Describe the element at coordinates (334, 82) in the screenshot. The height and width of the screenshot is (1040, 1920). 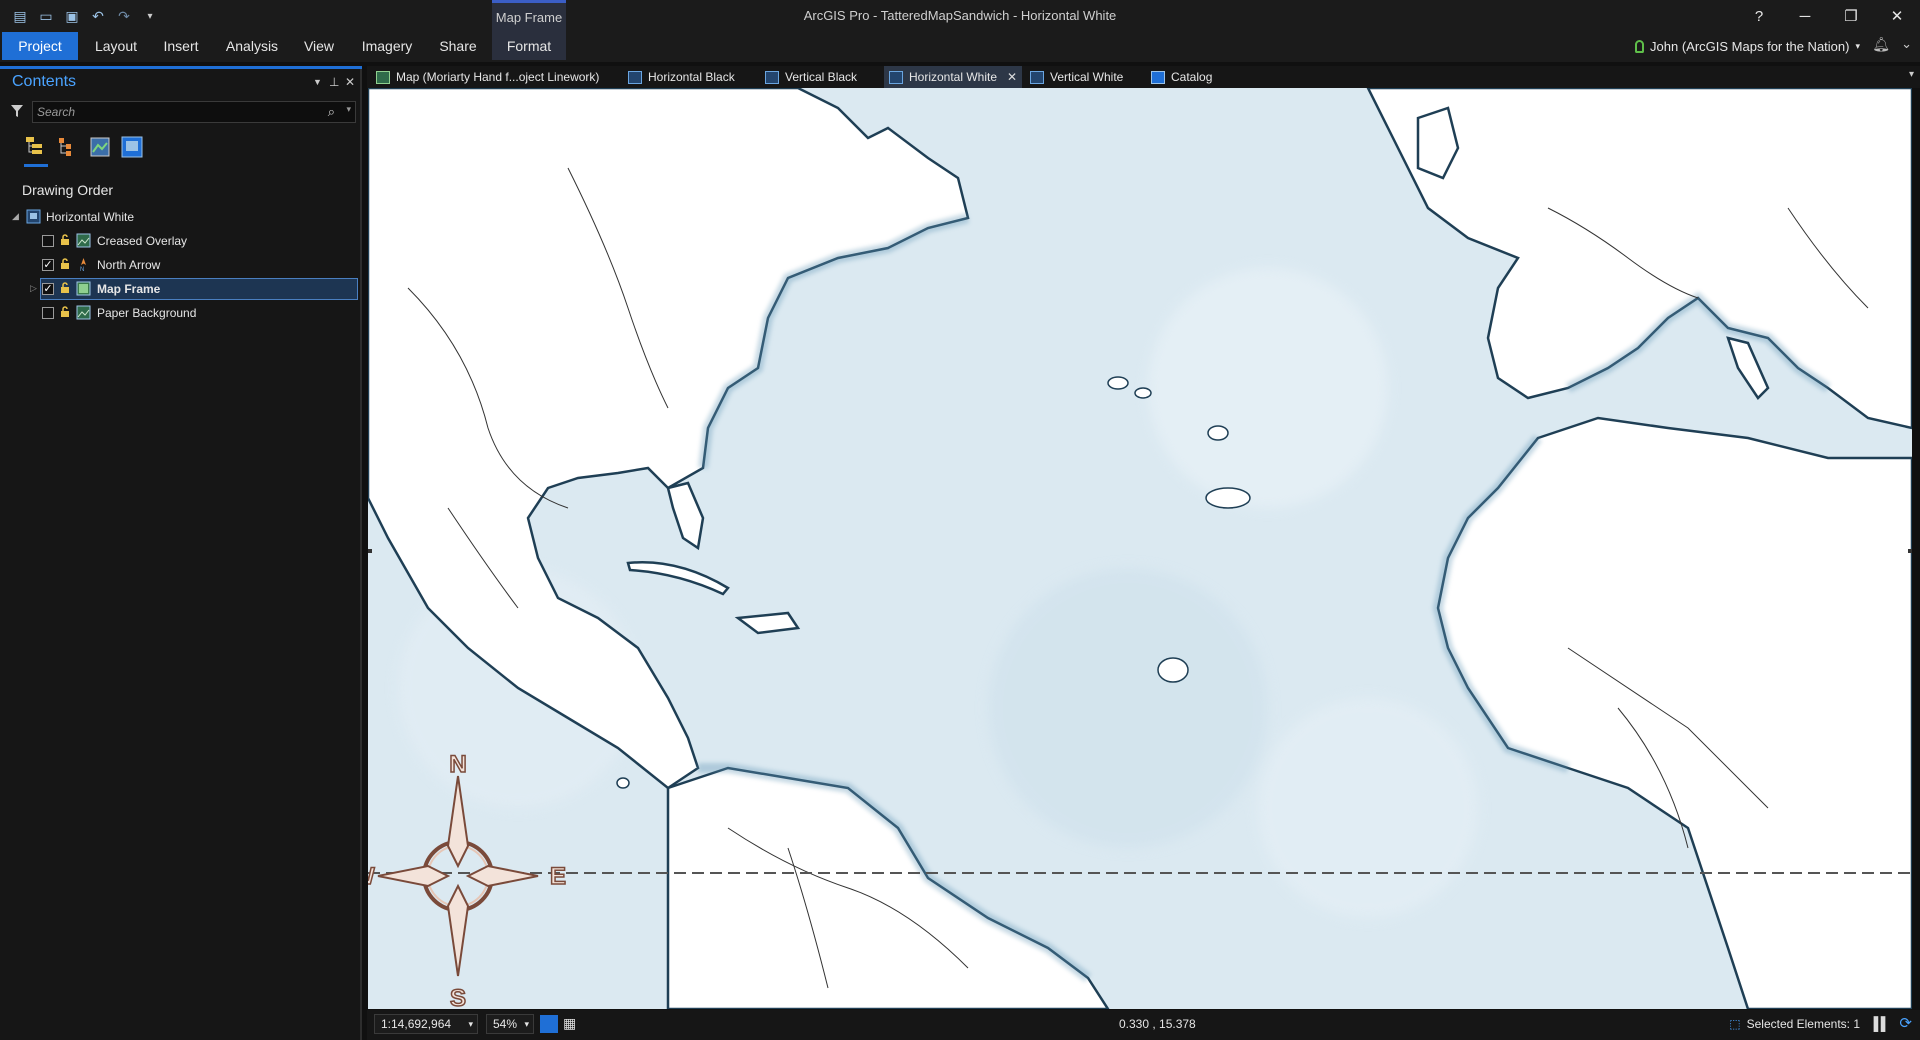
I see `pin-icon: ⊥` at that location.